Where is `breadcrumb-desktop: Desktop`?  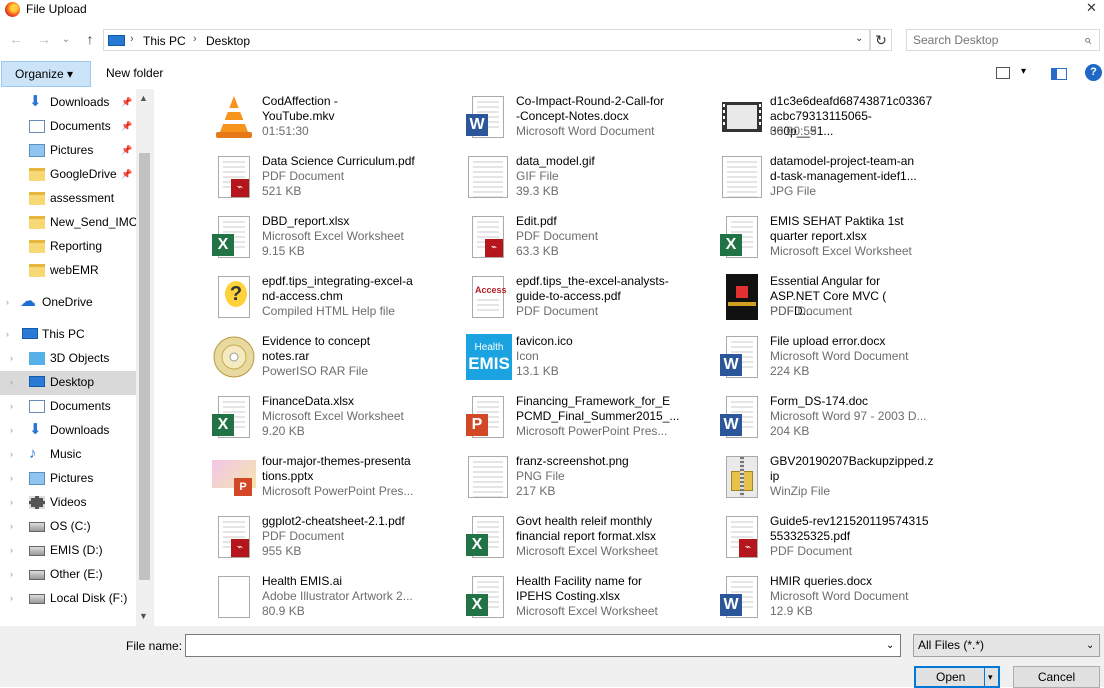
breadcrumb-desktop: Desktop is located at coordinates (228, 41).